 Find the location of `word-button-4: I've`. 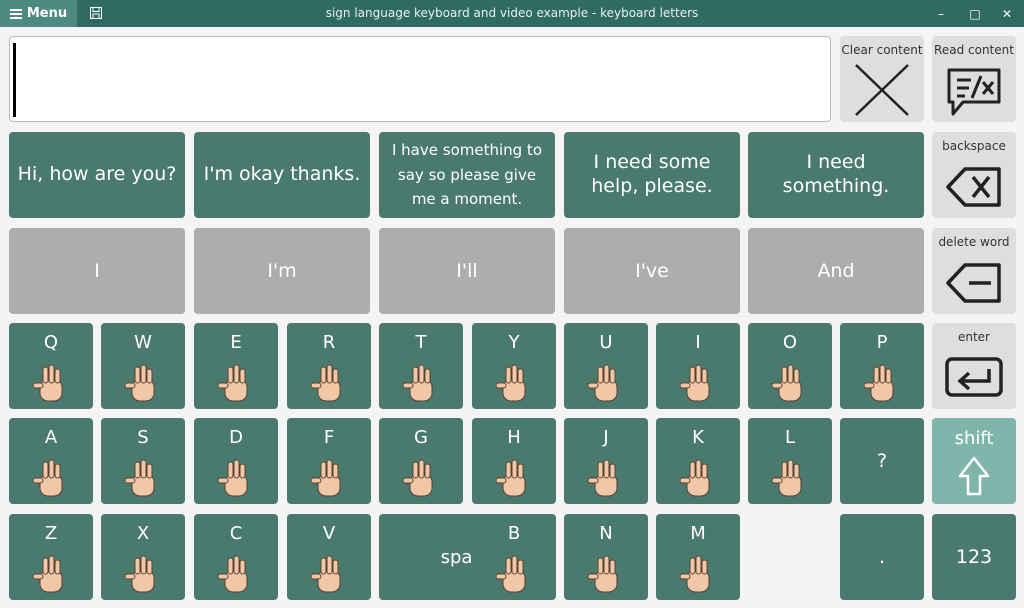

word-button-4: I've is located at coordinates (652, 271).